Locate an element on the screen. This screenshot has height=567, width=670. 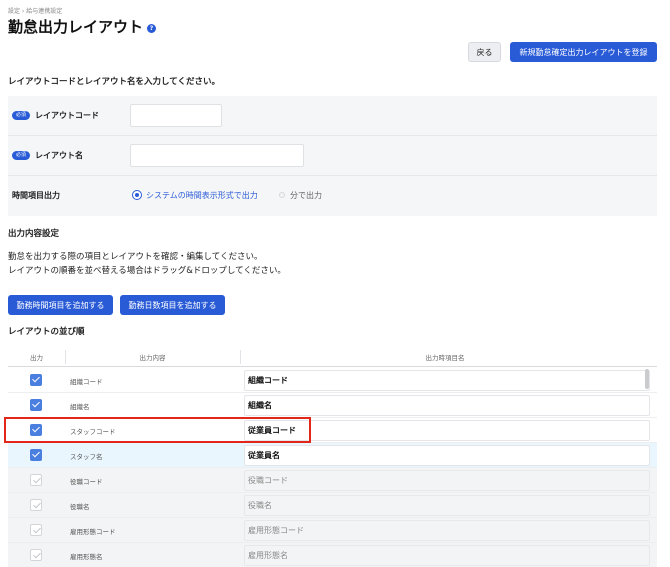
time-output-label: 時間項目出力 is located at coordinates (36, 195).